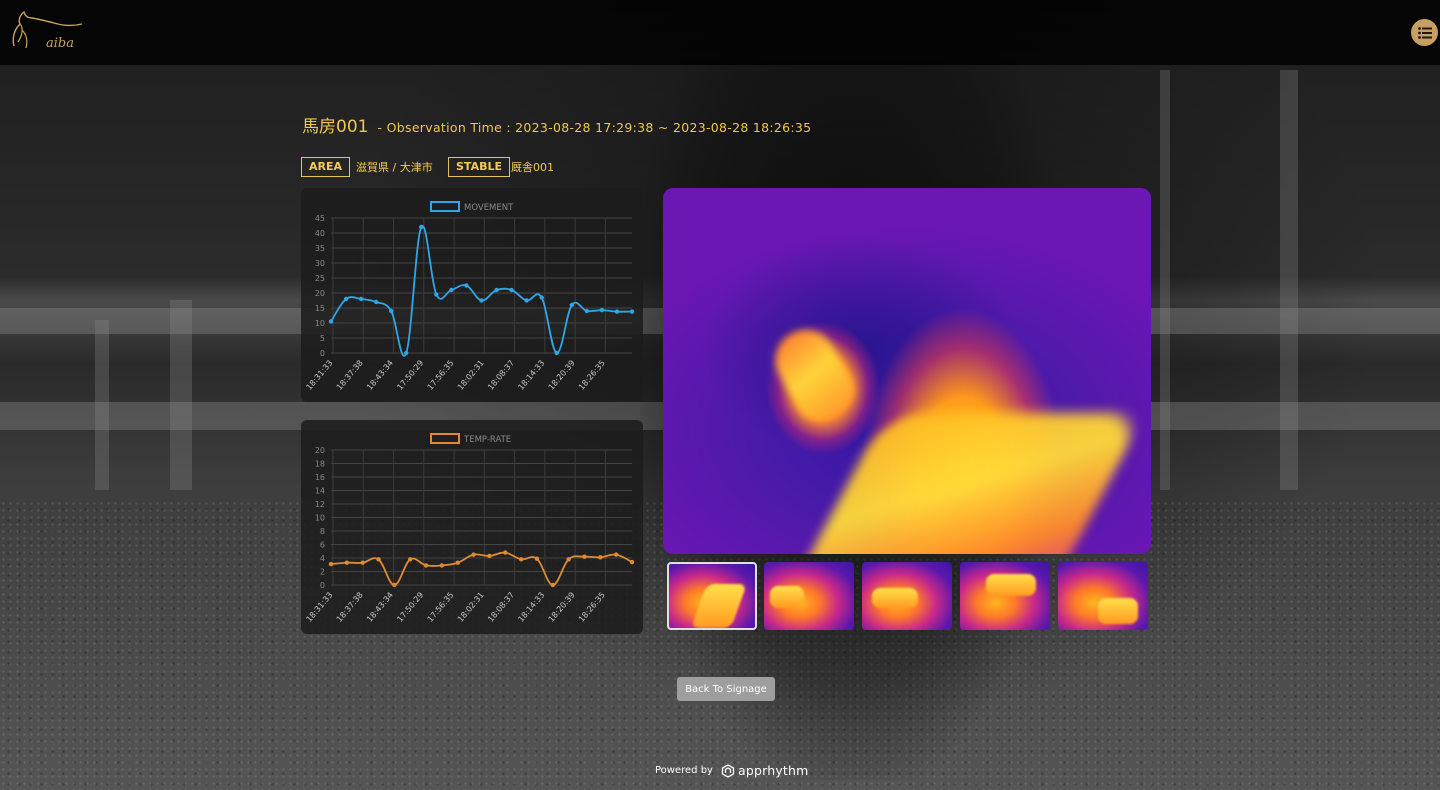 This screenshot has height=790, width=1440. What do you see at coordinates (684, 770) in the screenshot?
I see `powered-by-text: Powered by` at bounding box center [684, 770].